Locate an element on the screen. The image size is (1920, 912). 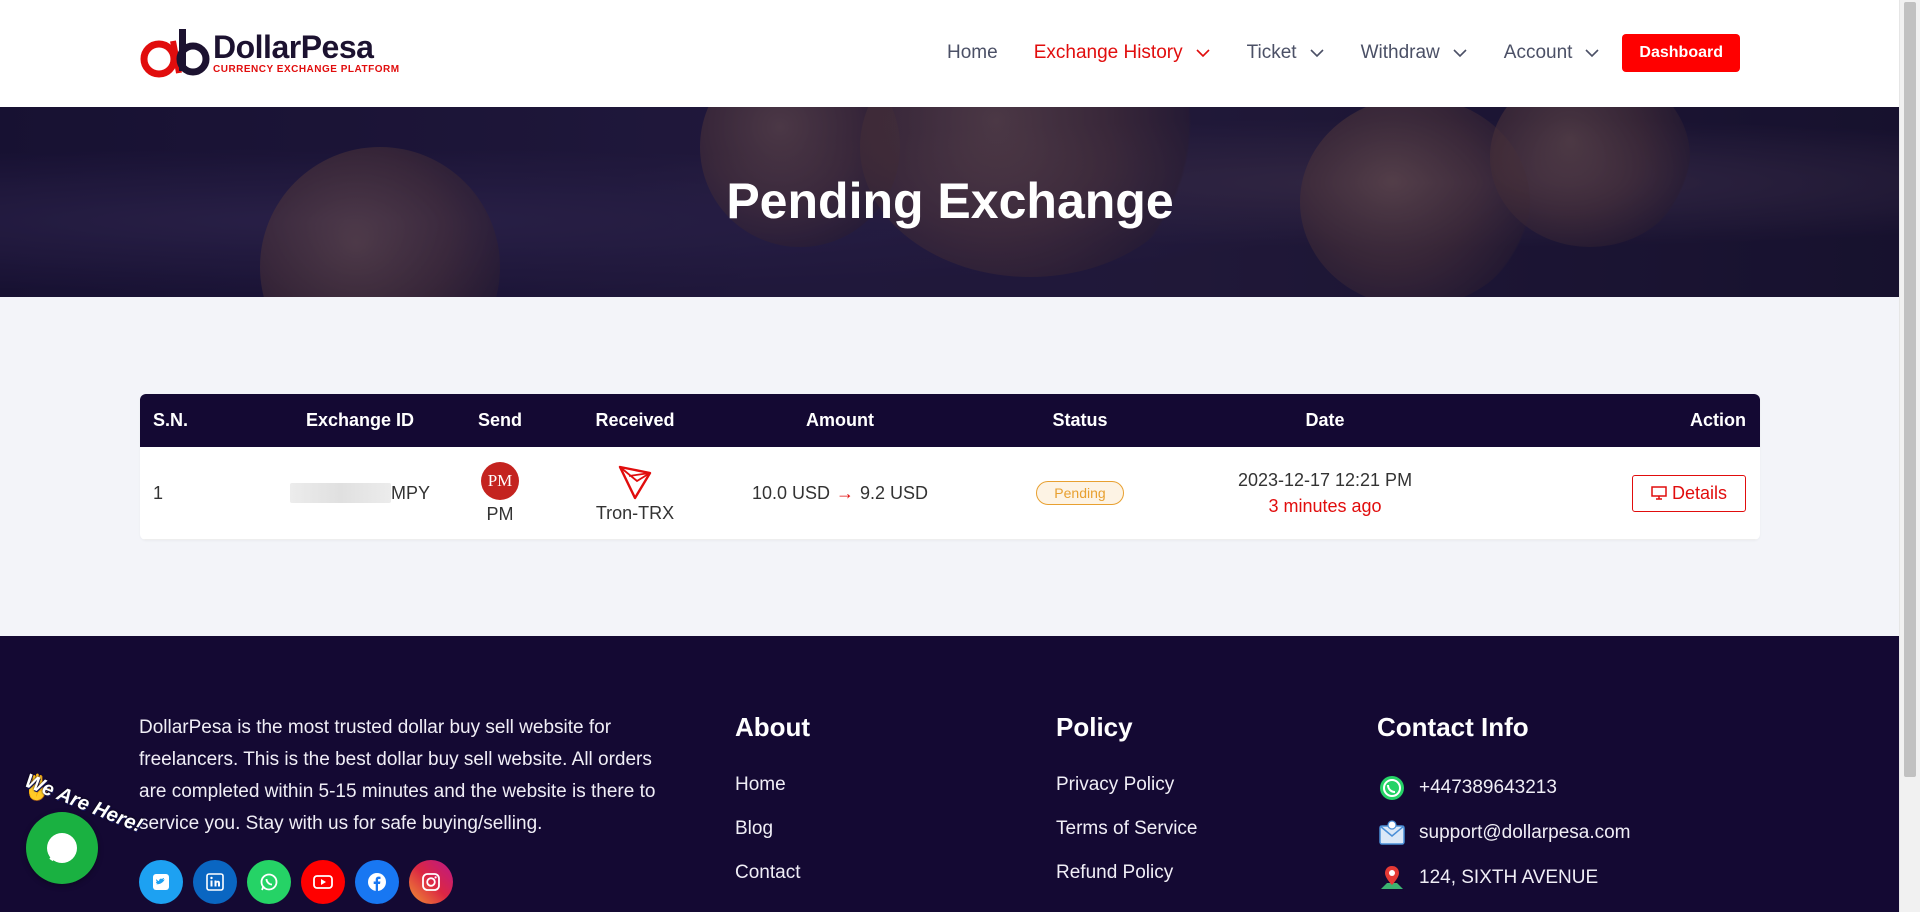
footer-link-refund: Refund Policy is located at coordinates (1126, 873).